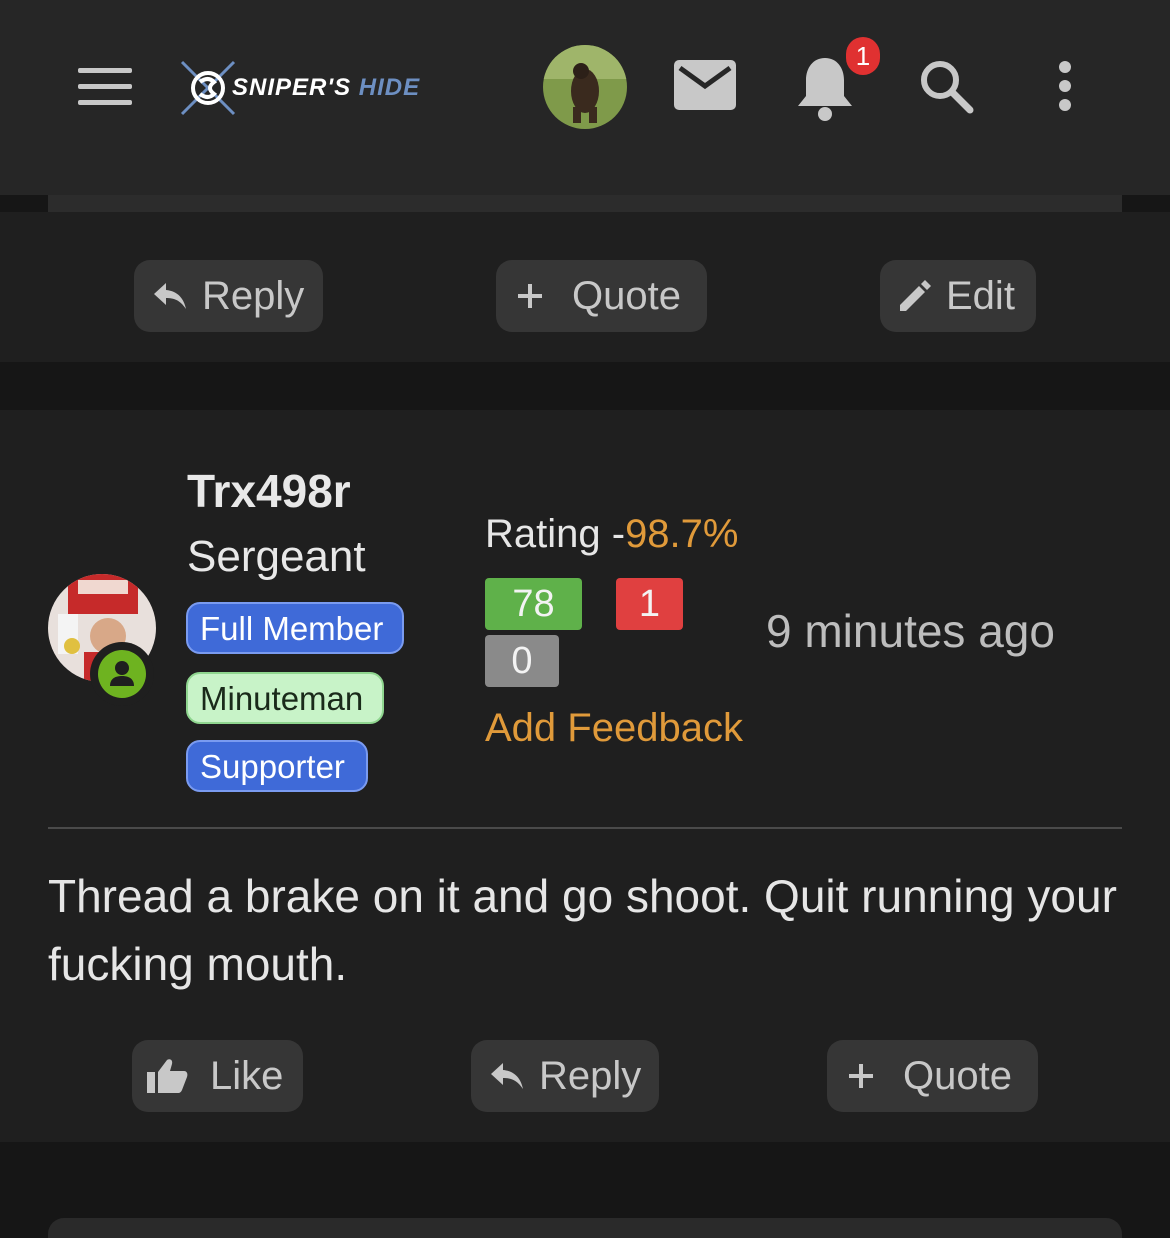 This screenshot has width=1170, height=1238. I want to click on positive-feedback-count: 78, so click(533, 604).